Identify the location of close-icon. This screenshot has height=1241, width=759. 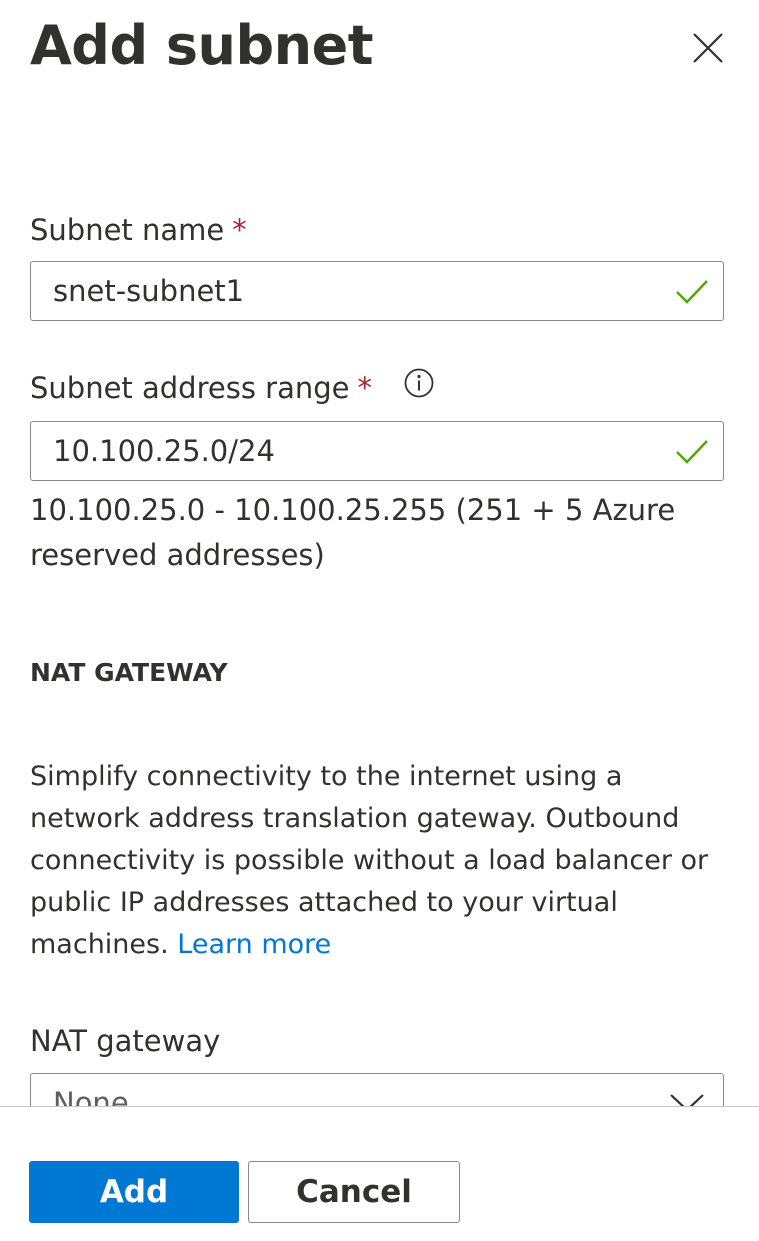
(708, 48).